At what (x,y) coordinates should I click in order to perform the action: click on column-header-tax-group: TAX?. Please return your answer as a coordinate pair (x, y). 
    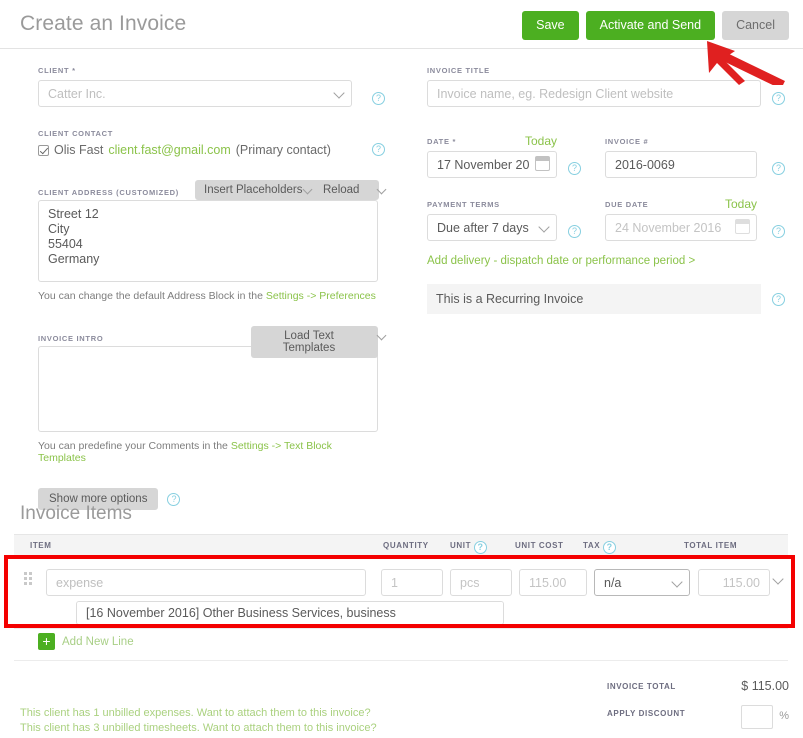
    Looking at the image, I should click on (600, 547).